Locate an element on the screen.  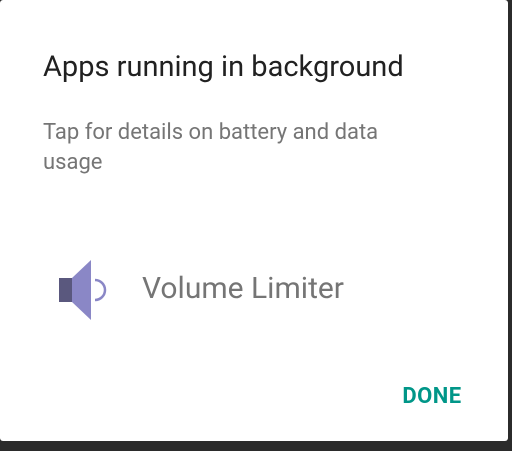
speaker-icon is located at coordinates (83, 290).